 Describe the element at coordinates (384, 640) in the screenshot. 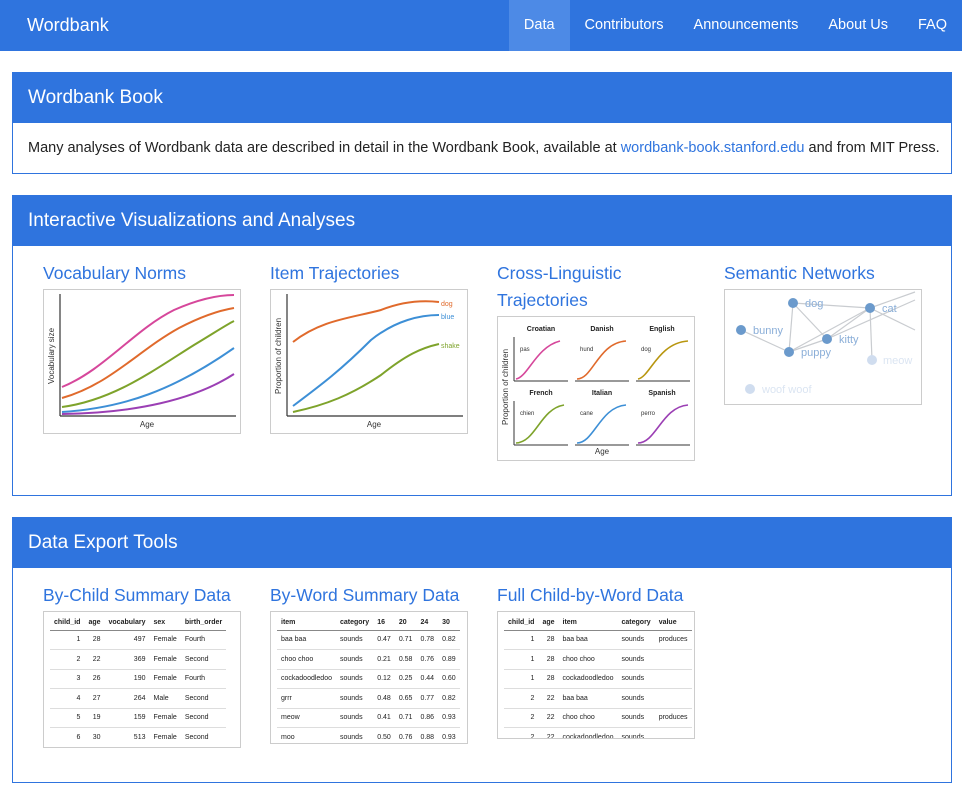

I see `table-cell: 0.47` at that location.